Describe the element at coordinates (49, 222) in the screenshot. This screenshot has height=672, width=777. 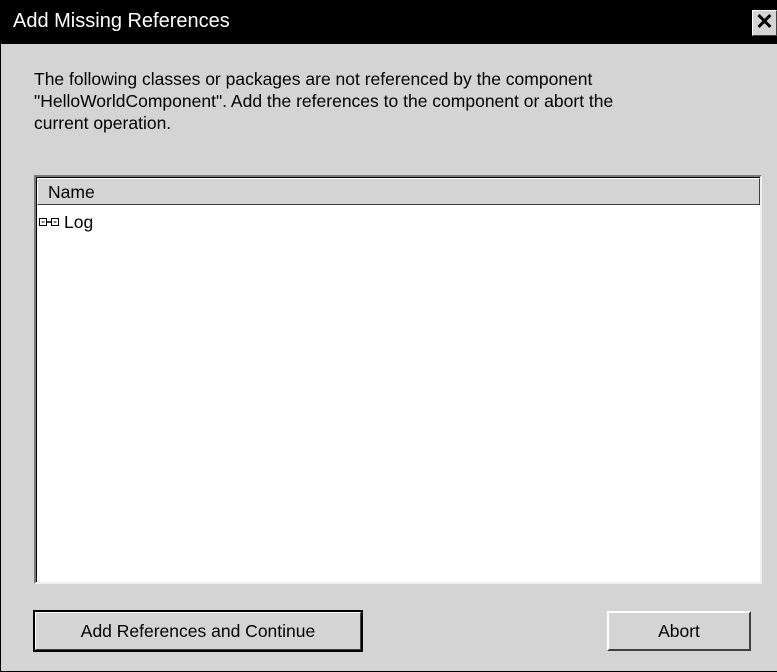
I see `package-reference-icon` at that location.